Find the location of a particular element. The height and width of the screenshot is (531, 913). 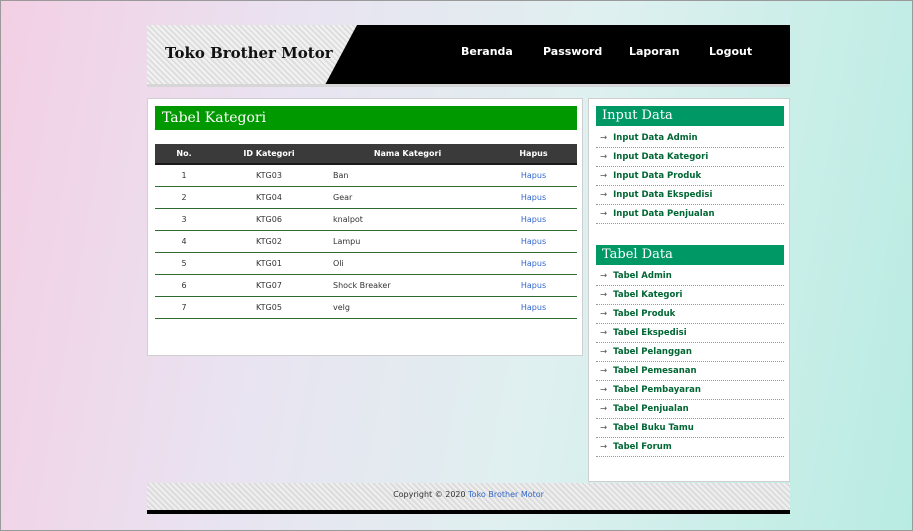

menu-link-input-penjualan: Input Data Penjualan is located at coordinates (663, 214).